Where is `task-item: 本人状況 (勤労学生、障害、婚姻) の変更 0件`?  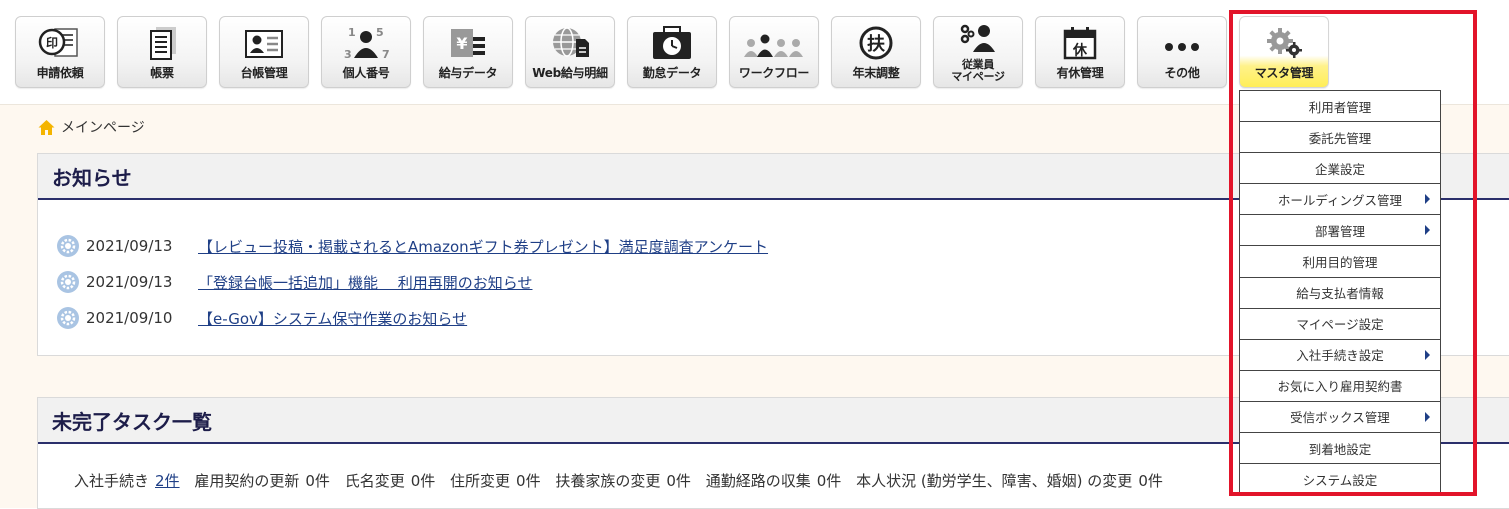
task-item: 本人状況 (勤労学生、障害、婚姻) の変更 0件 is located at coordinates (1009, 481).